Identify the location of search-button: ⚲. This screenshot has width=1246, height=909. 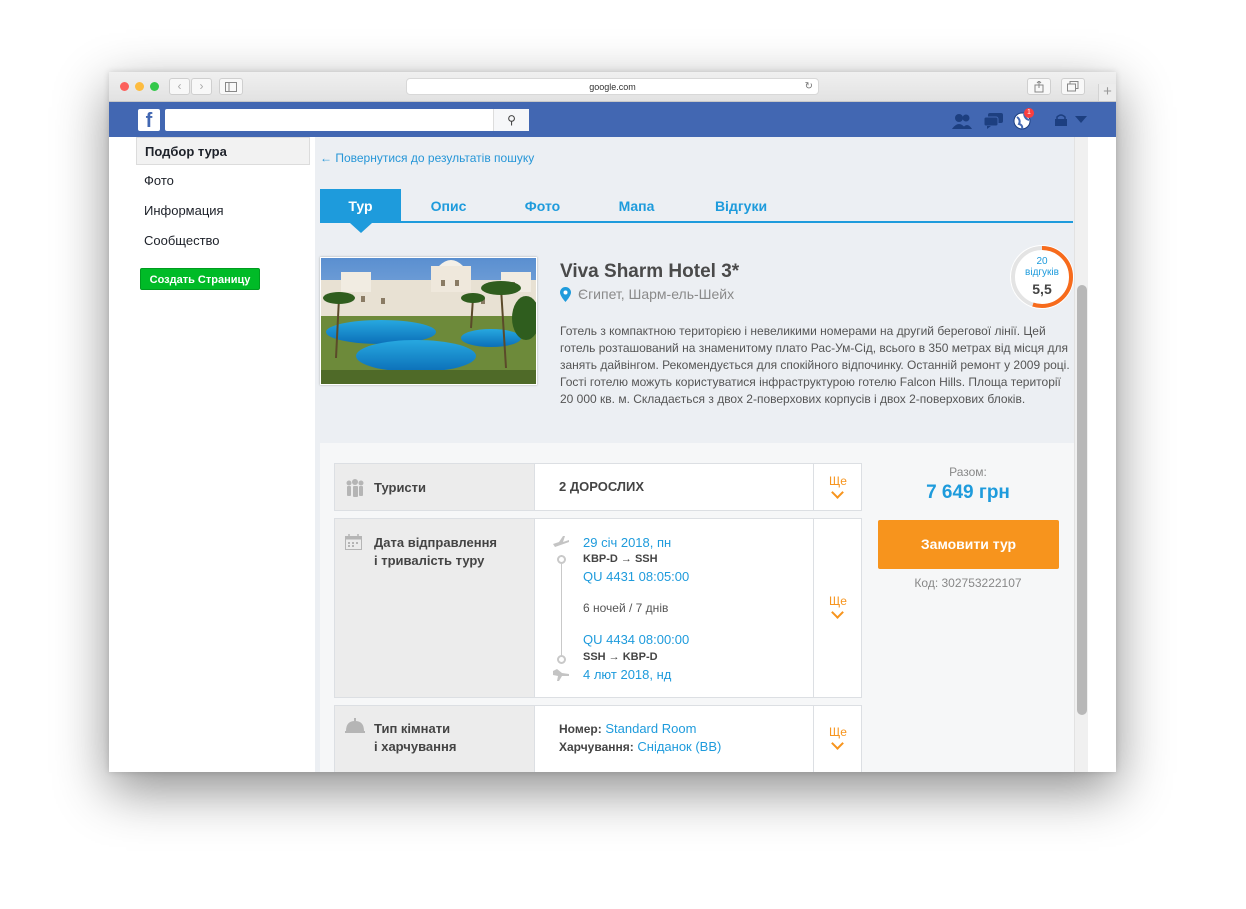
(511, 120).